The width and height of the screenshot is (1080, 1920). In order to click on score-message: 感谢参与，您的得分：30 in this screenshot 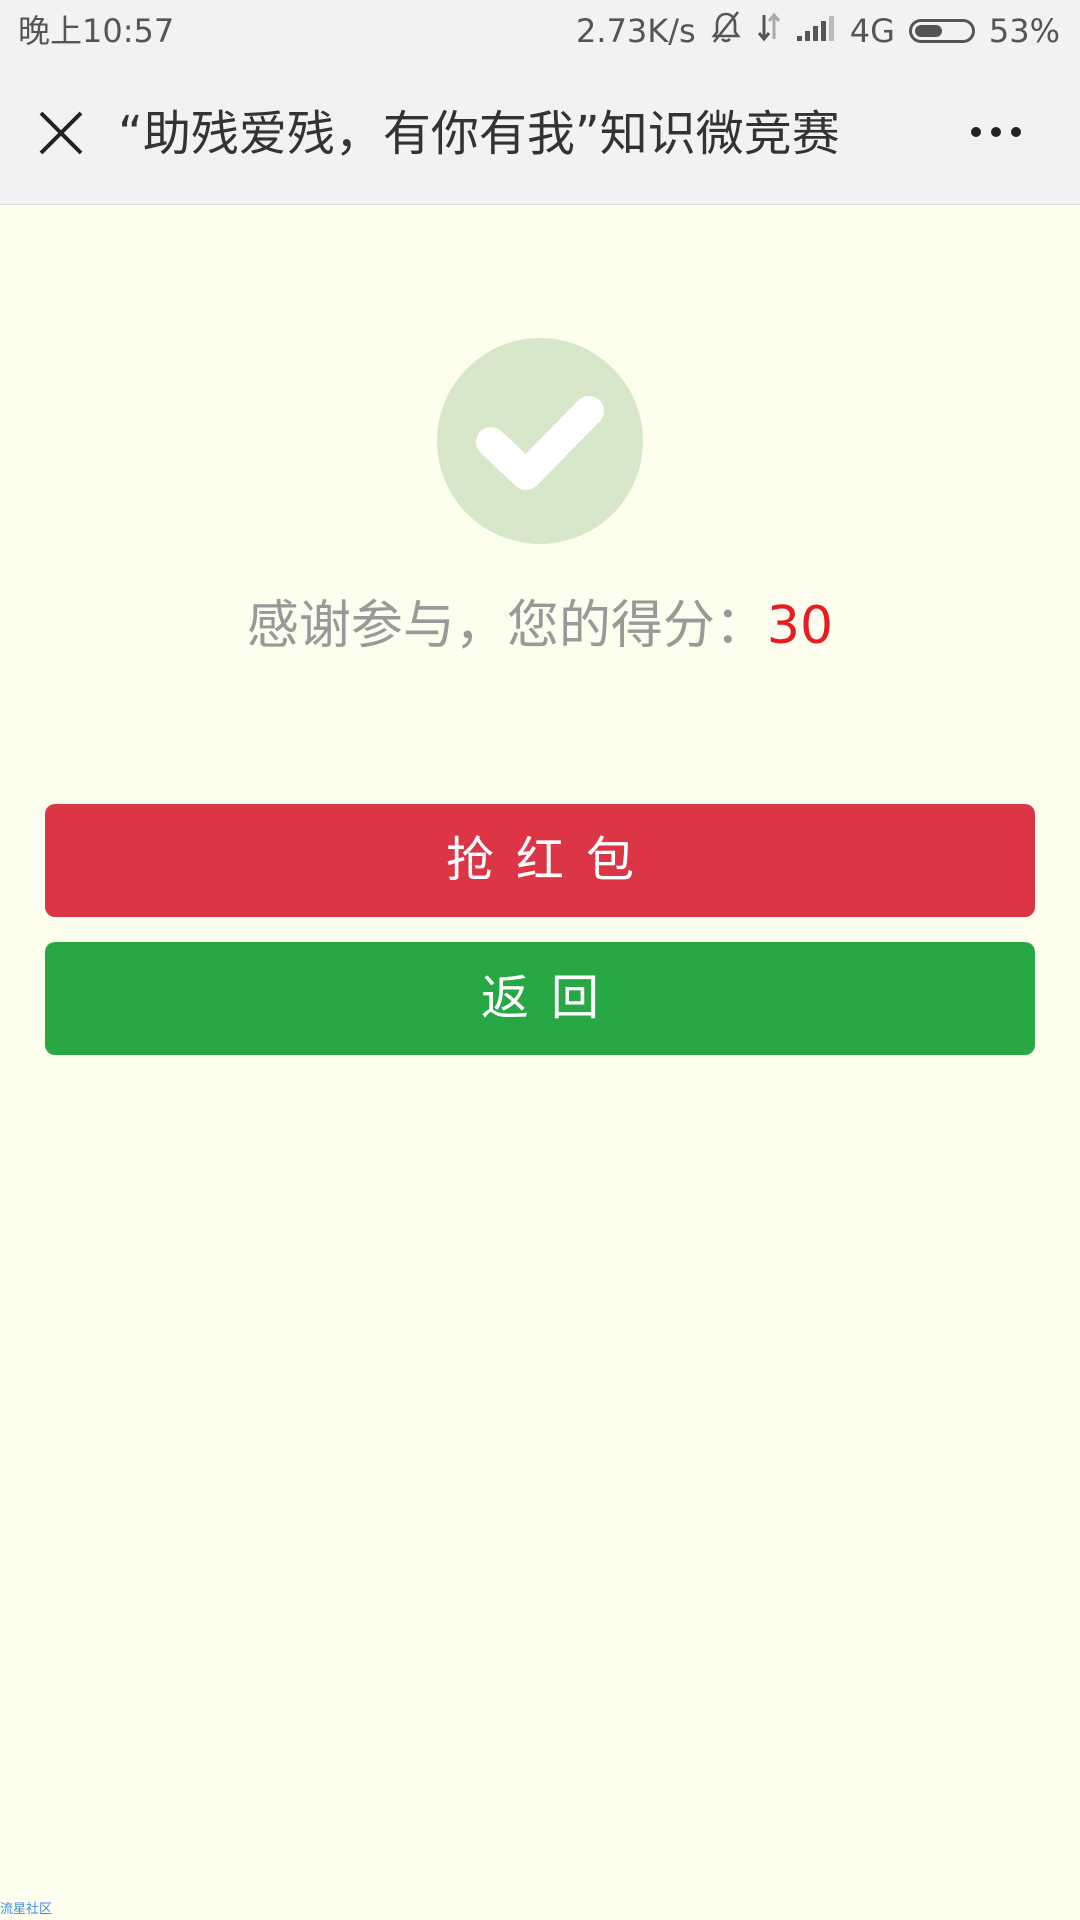, I will do `click(540, 626)`.